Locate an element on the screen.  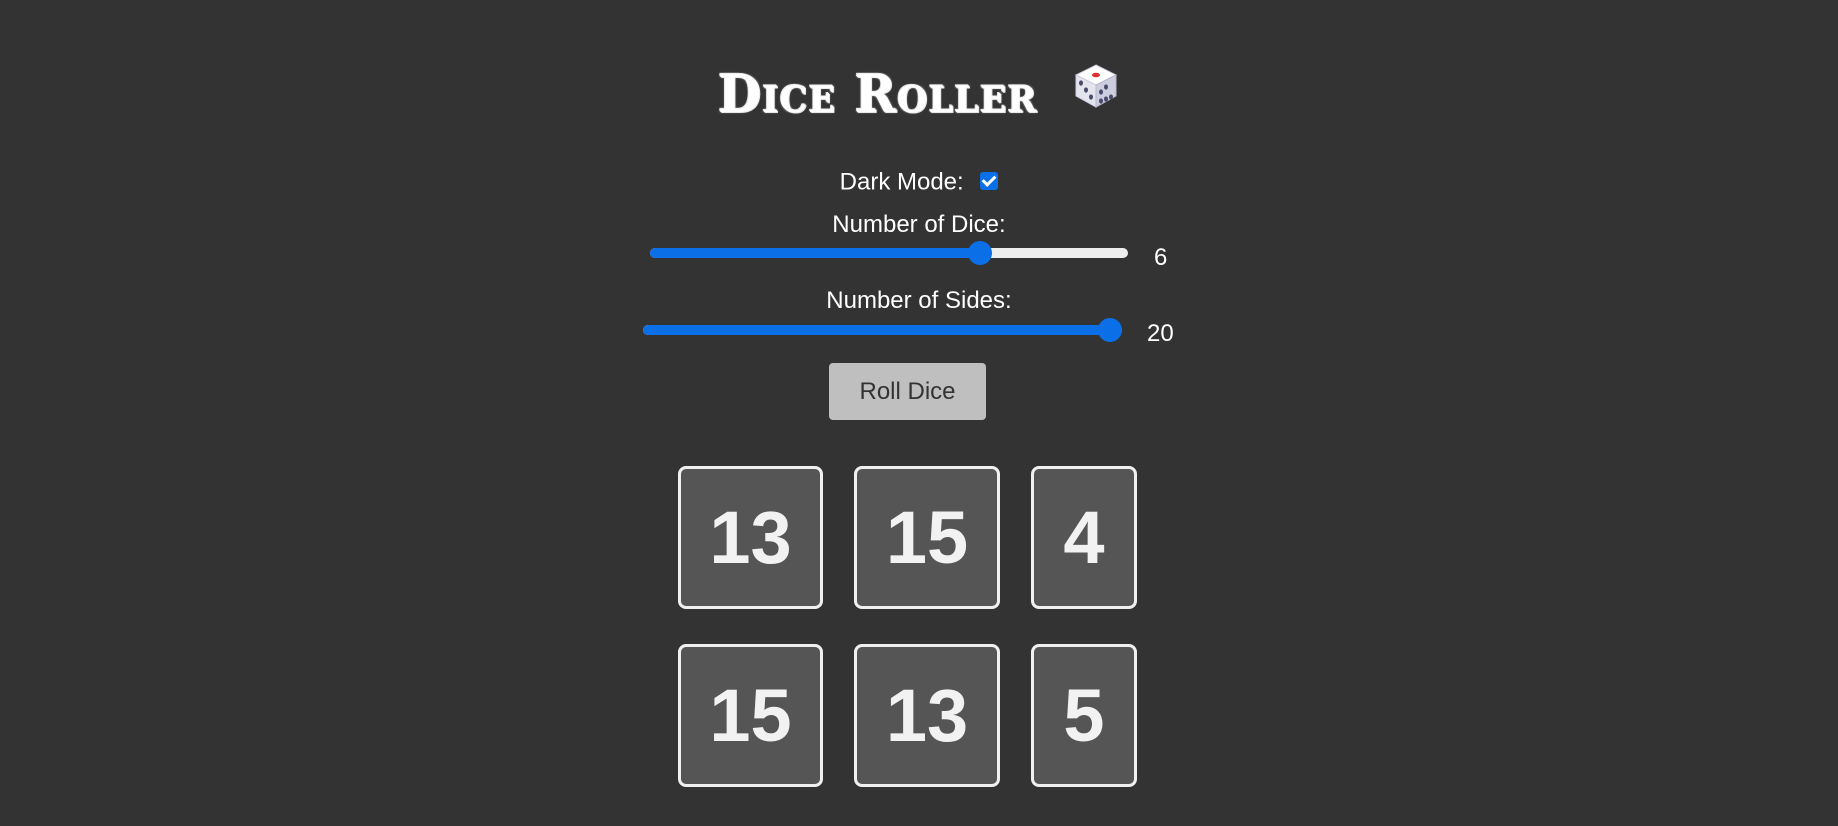
page-title: Dice Roller is located at coordinates (919, 96).